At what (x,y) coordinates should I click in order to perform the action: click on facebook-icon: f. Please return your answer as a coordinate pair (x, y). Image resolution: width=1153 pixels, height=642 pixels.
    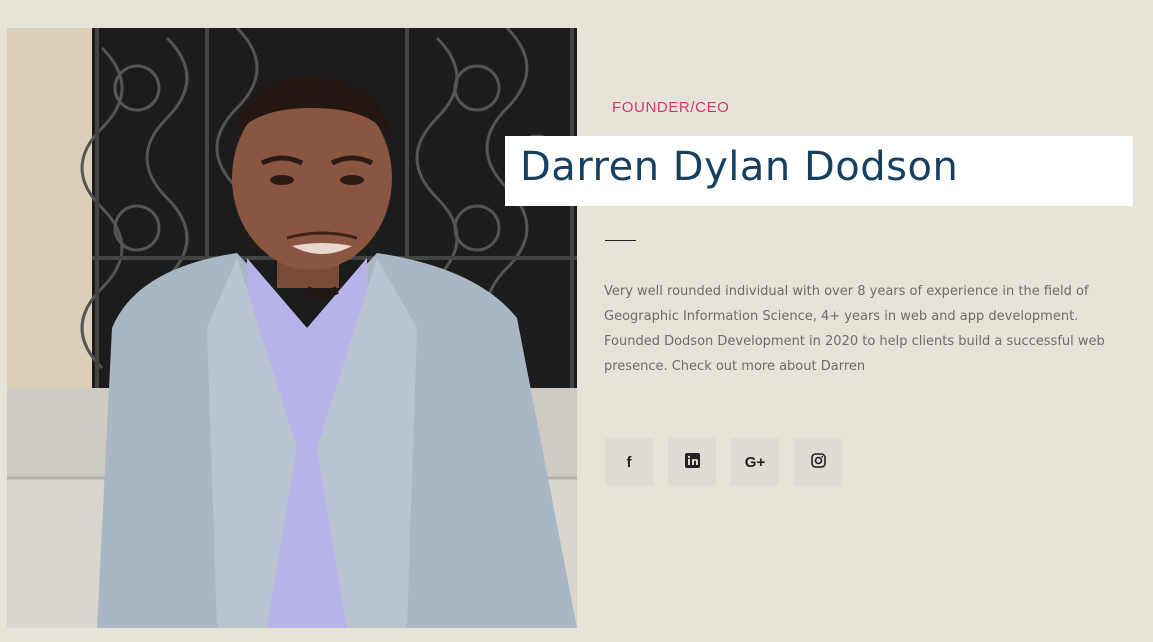
    Looking at the image, I should click on (629, 462).